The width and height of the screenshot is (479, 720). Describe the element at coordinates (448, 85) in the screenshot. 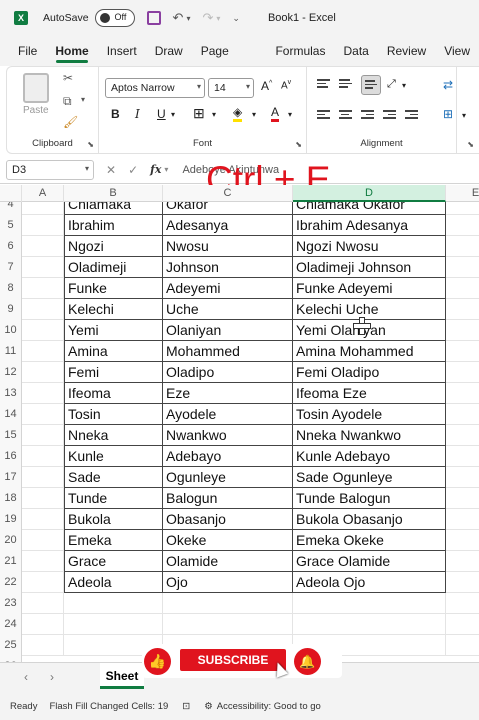

I see `wrap-text-icon: ⇄` at that location.